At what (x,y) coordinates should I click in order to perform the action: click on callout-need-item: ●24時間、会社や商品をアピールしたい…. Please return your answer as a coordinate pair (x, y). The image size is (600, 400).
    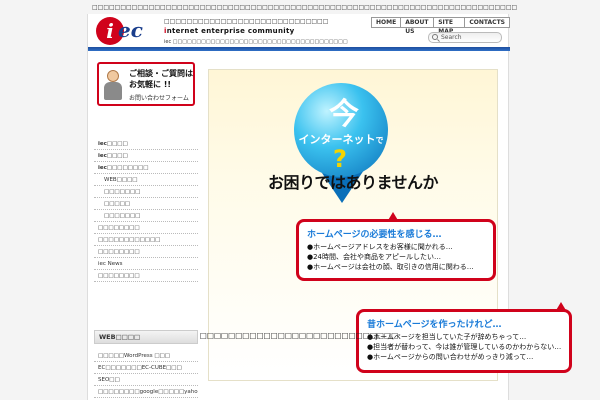
    Looking at the image, I should click on (374, 257).